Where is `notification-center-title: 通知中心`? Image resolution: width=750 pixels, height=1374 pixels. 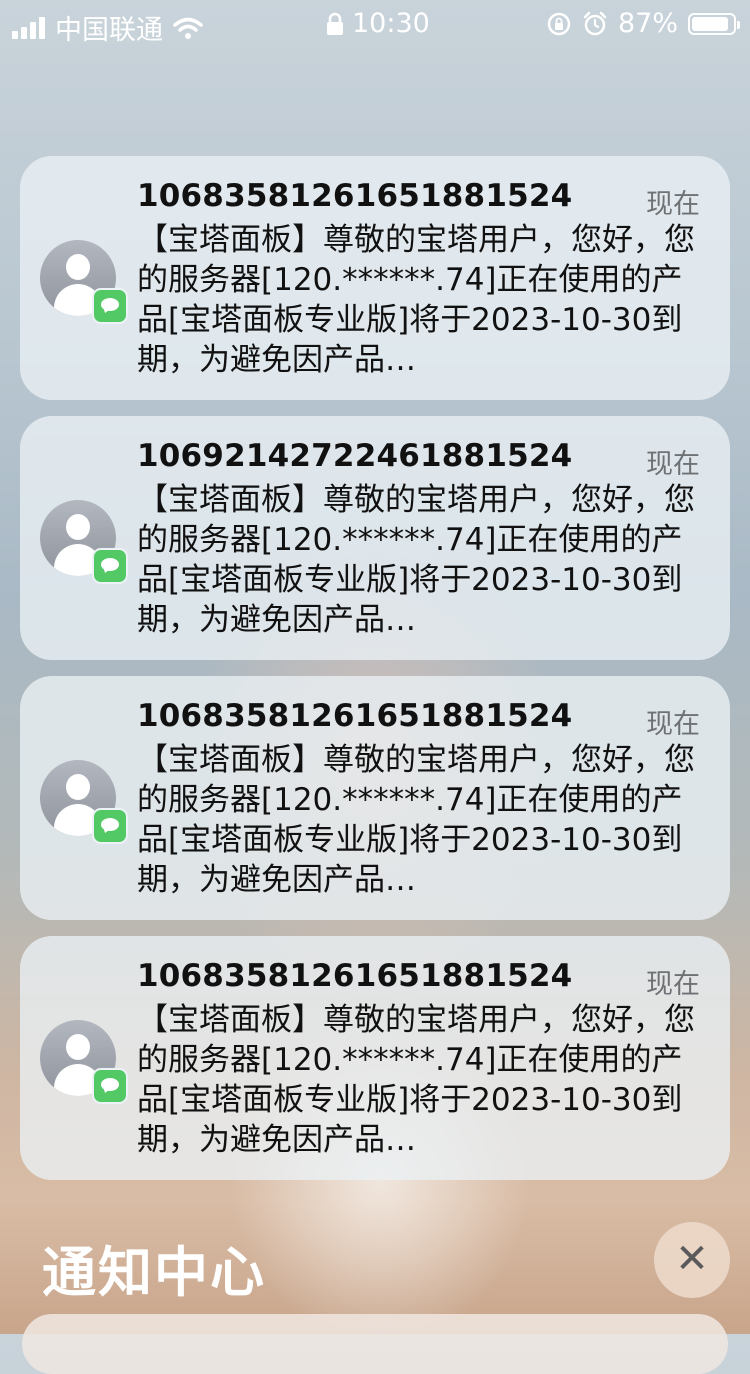
notification-center-title: 通知中心 is located at coordinates (154, 1272).